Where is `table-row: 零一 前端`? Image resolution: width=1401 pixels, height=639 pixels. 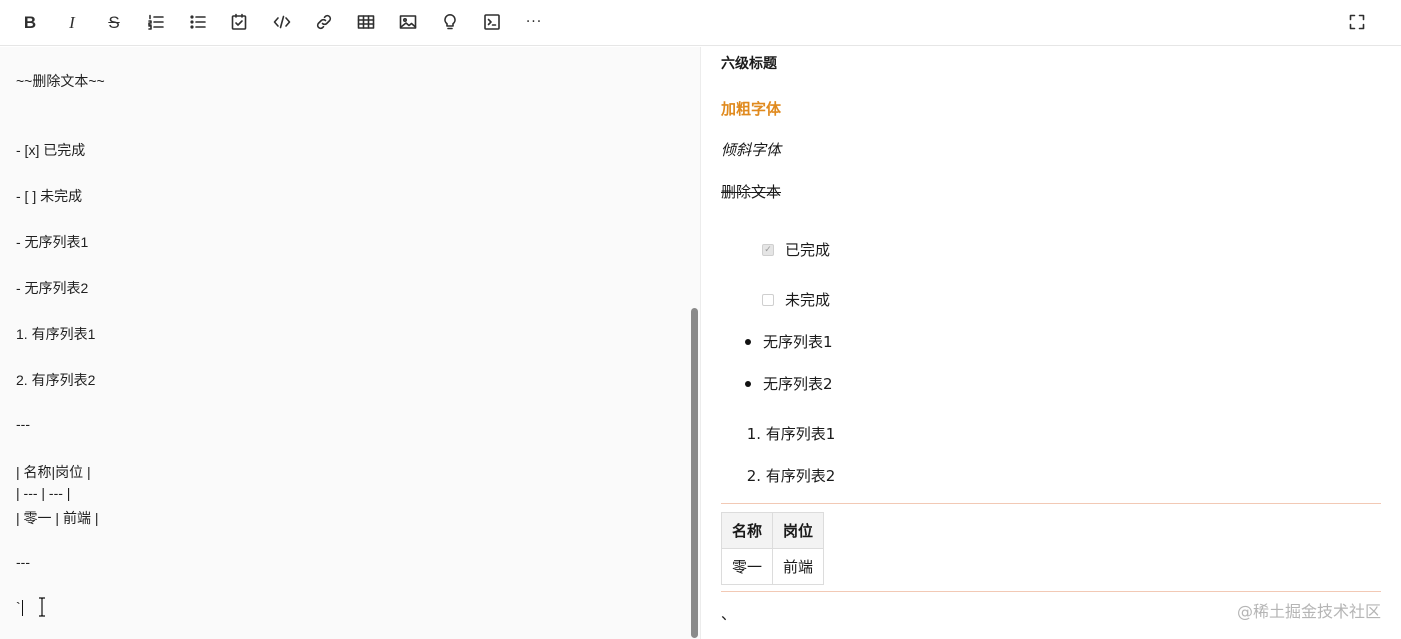 table-row: 零一 前端 is located at coordinates (772, 566).